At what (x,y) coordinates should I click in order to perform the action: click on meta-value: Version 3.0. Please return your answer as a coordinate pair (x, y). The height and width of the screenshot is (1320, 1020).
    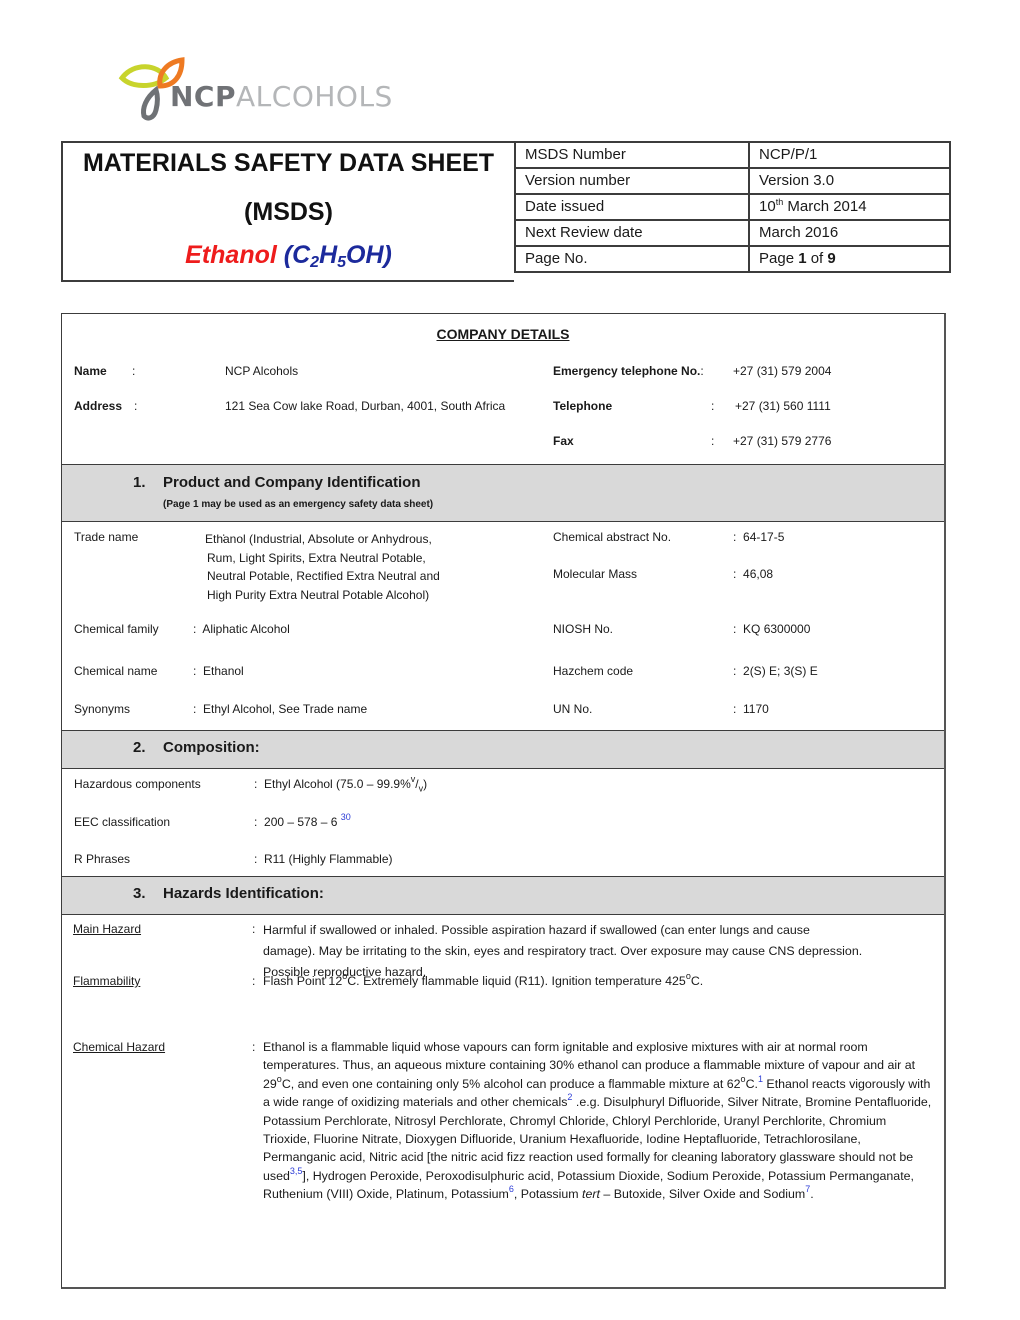
    Looking at the image, I should click on (849, 181).